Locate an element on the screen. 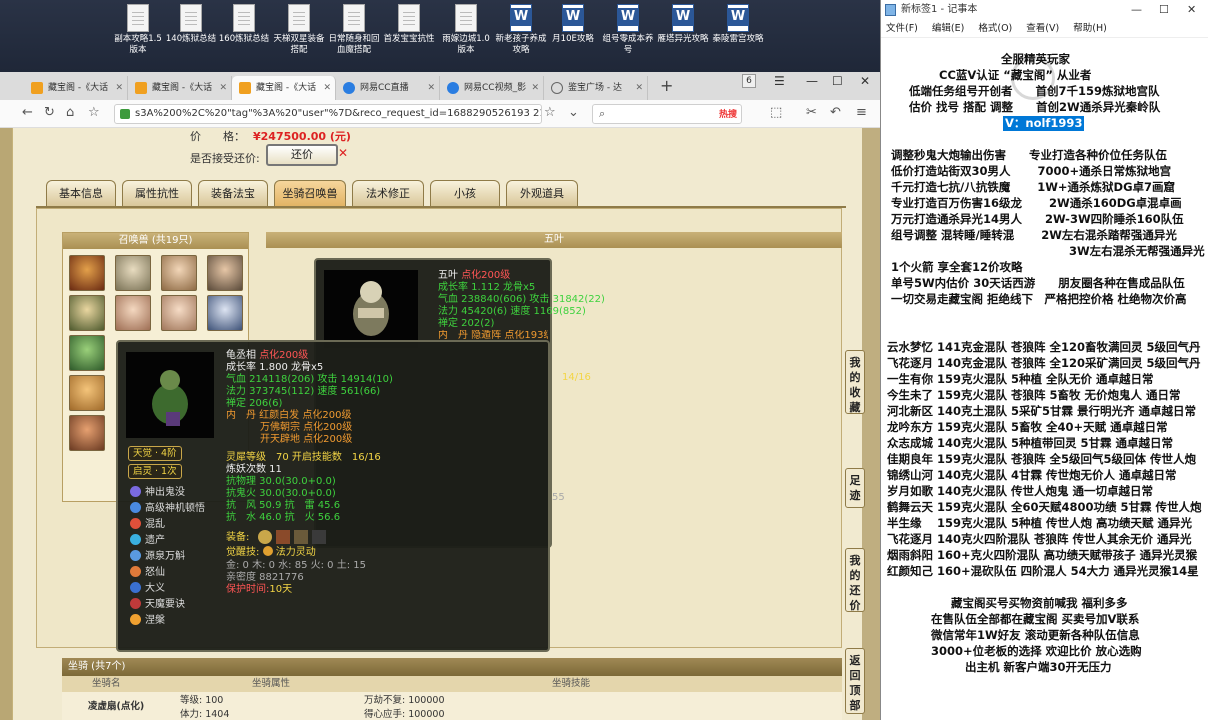 This screenshot has height=720, width=1208. desktop-file-icon: 副本攻略1.5版本 is located at coordinates (138, 30).